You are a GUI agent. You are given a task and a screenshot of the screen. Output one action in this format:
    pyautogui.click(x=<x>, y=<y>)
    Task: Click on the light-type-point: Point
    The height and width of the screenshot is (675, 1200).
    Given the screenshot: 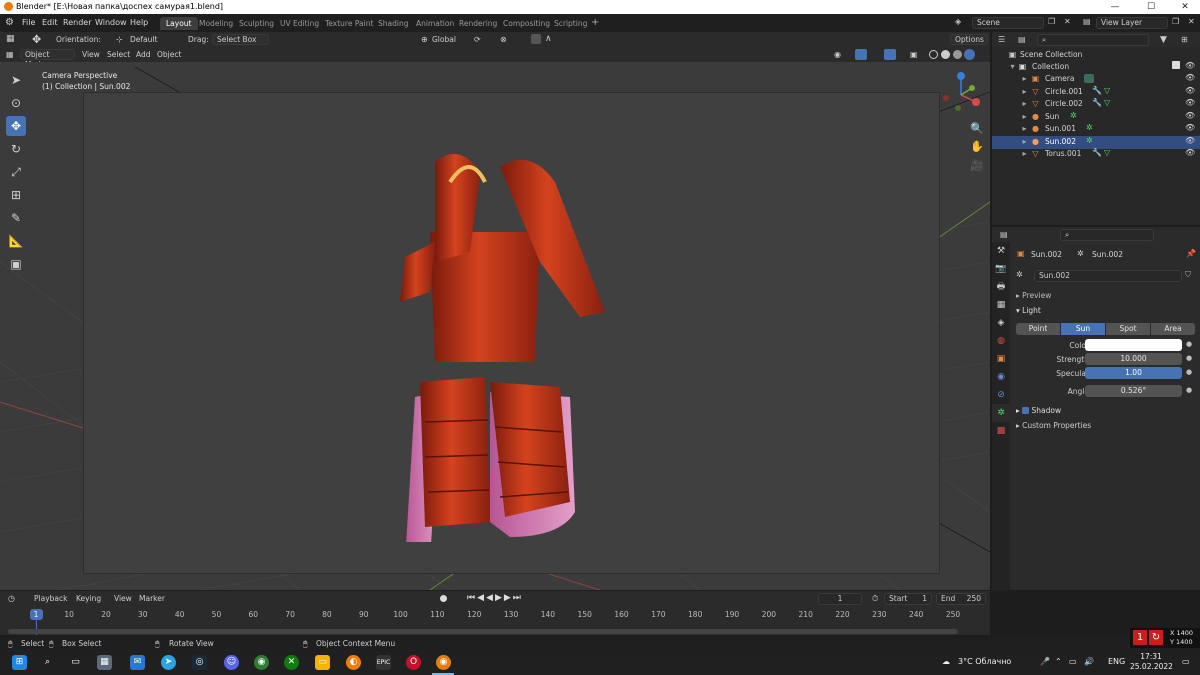 What is the action you would take?
    pyautogui.click(x=1038, y=329)
    